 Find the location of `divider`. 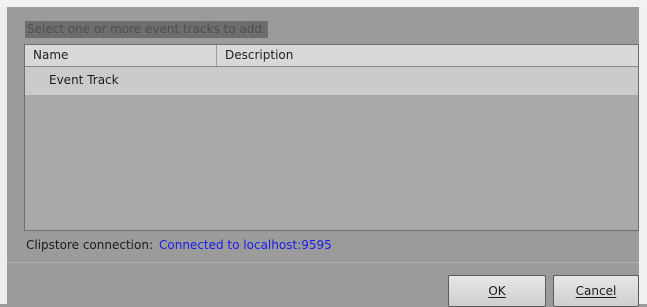

divider is located at coordinates (323, 262).